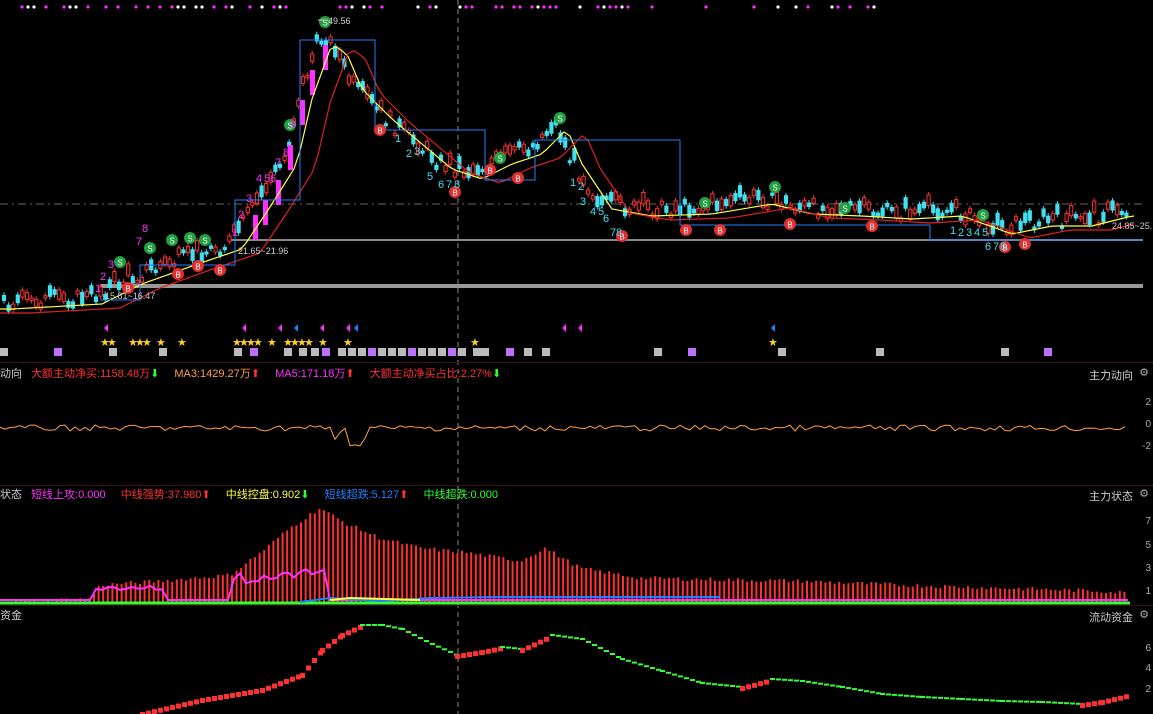  Describe the element at coordinates (961, 233) in the screenshot. I see `td-count-number: 2` at that location.